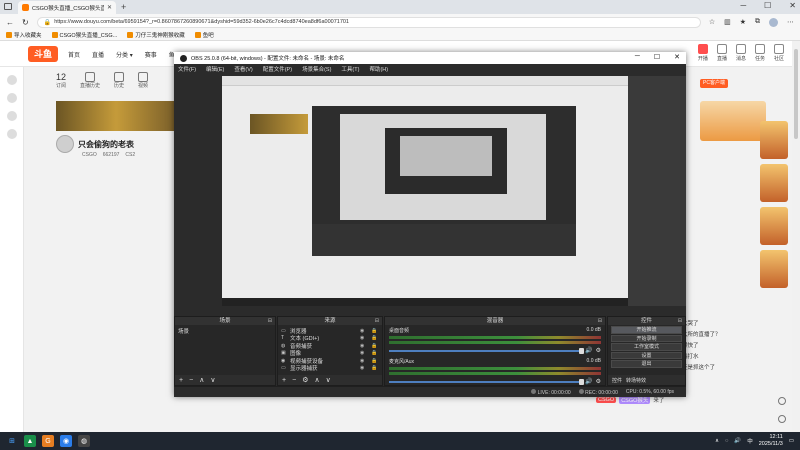 This screenshot has height=450, width=800. I want to click on settings-button: 设置, so click(646, 355).